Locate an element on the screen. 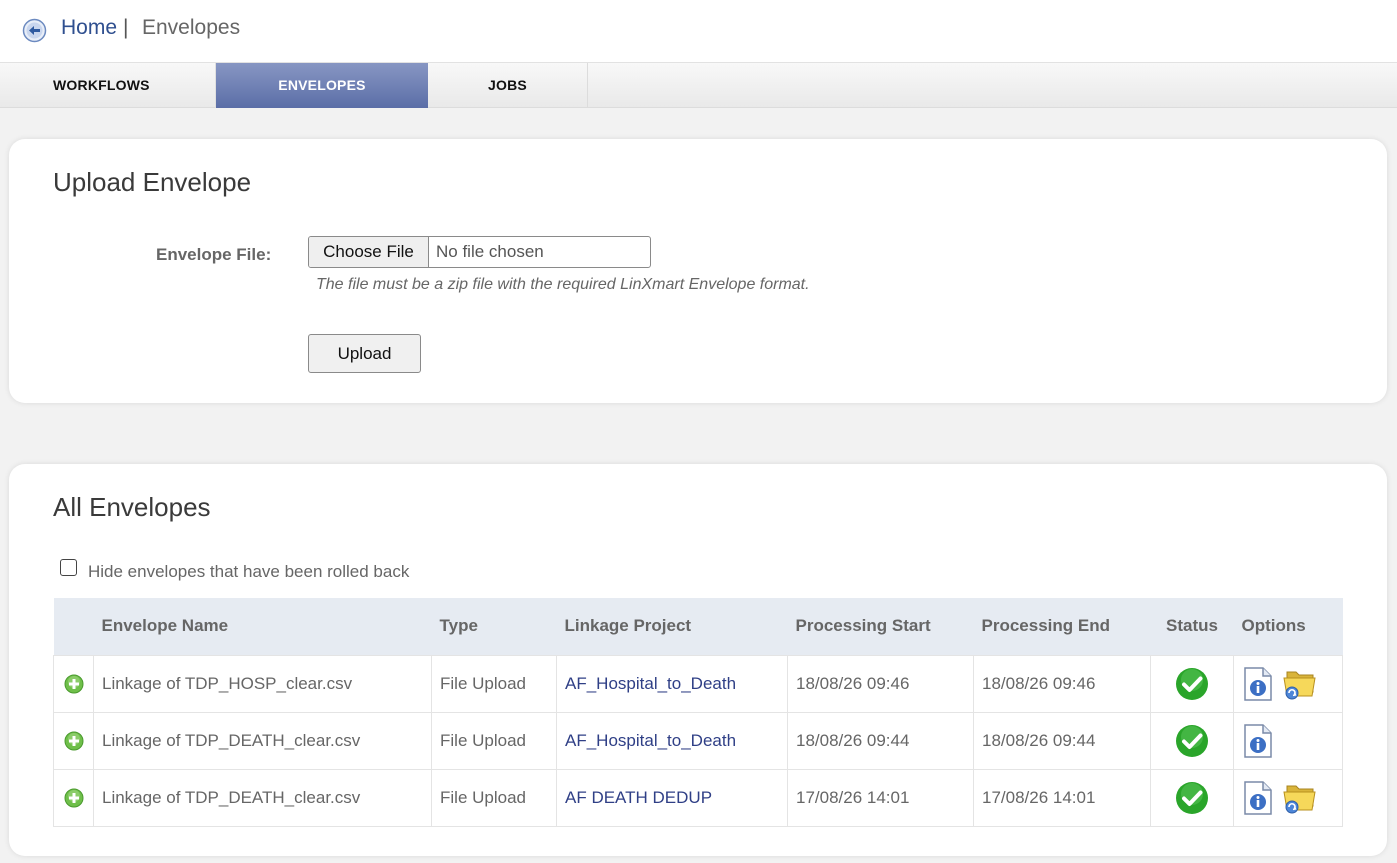 This screenshot has width=1397, height=863. choose-file-button: Choose File is located at coordinates (369, 252).